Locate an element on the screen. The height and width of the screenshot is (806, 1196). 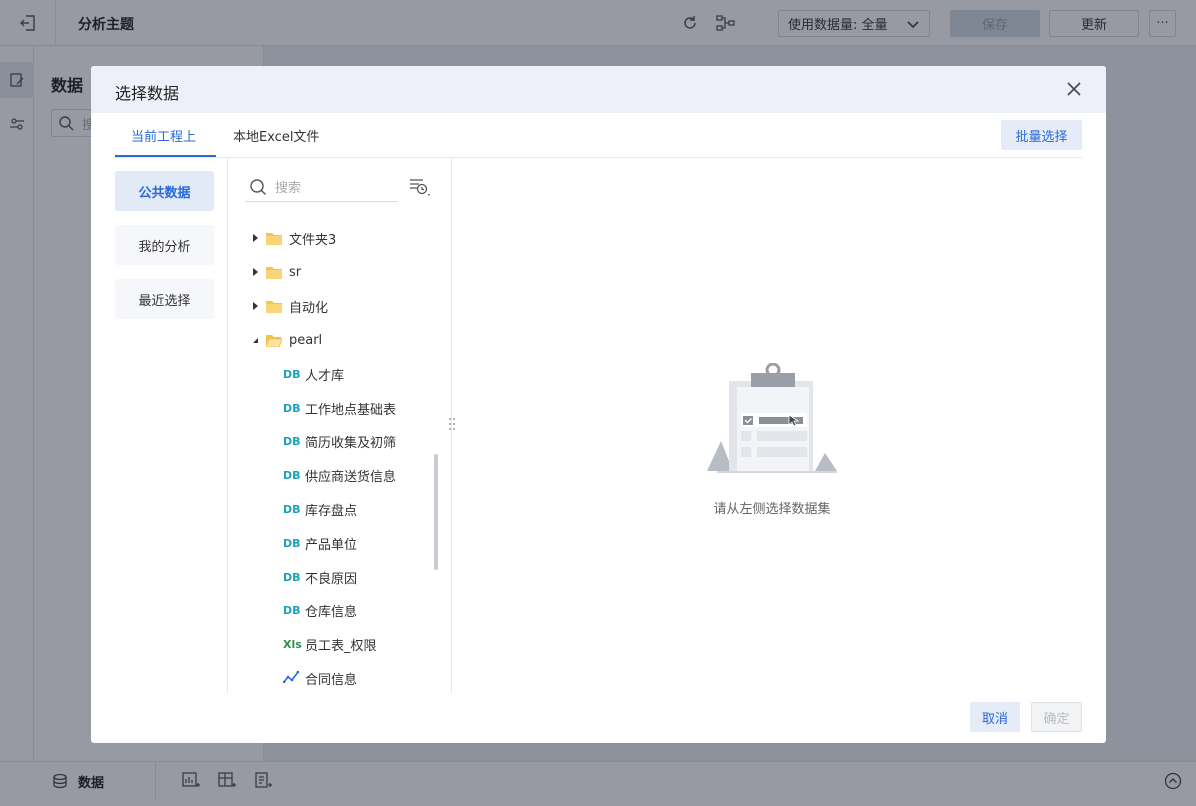
tab-current-project: 当前工程上 is located at coordinates (163, 135).